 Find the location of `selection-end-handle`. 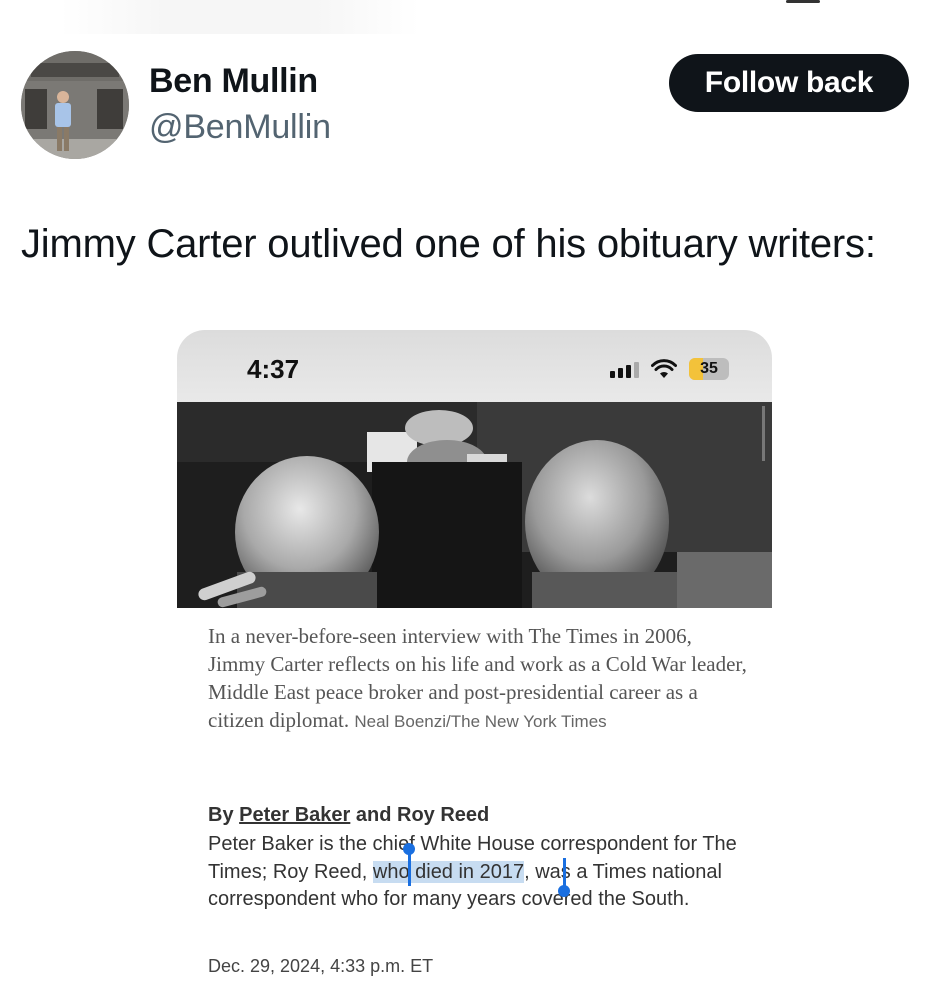

selection-end-handle is located at coordinates (564, 891).